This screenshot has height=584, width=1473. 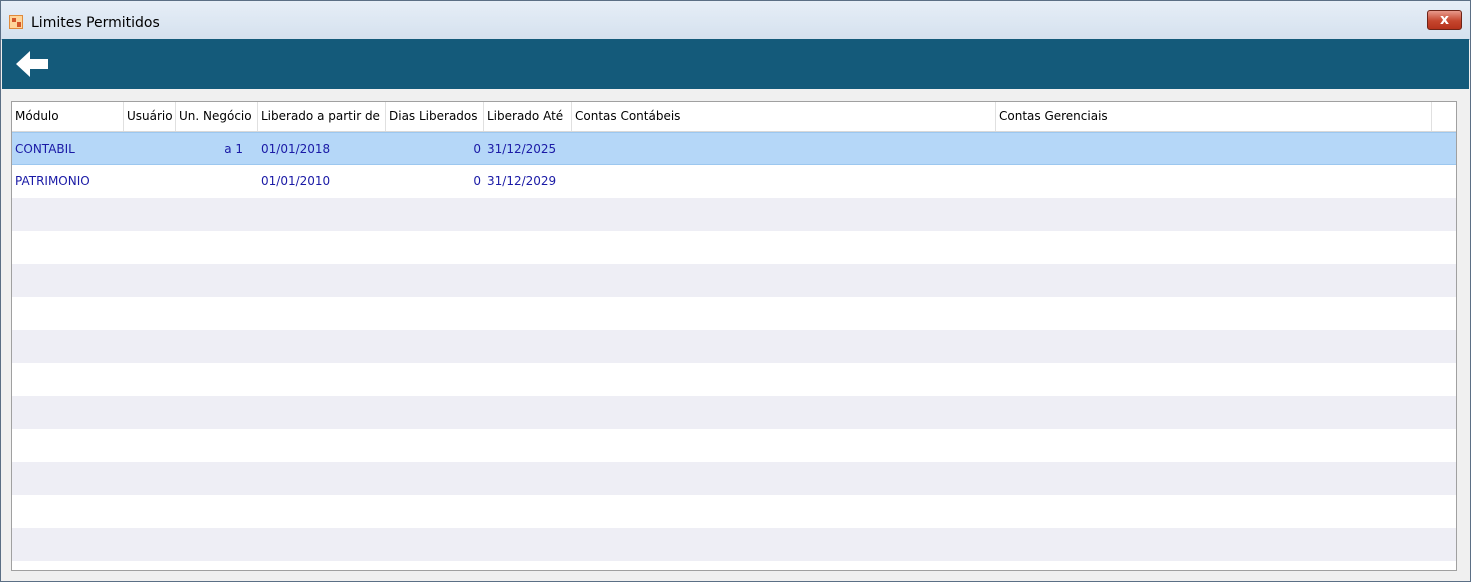 I want to click on column-header-contas-gerenciais: Contas Gerenciais, so click(x=1214, y=116).